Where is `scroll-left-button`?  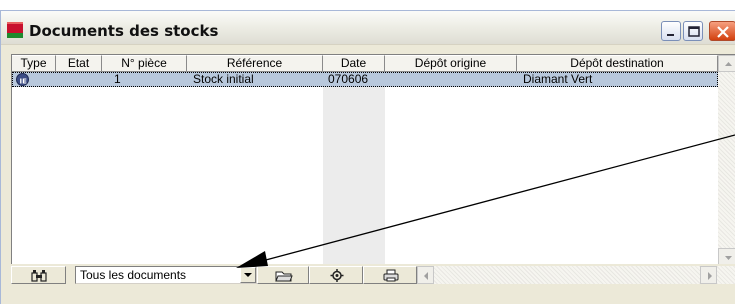 scroll-left-button is located at coordinates (425, 275).